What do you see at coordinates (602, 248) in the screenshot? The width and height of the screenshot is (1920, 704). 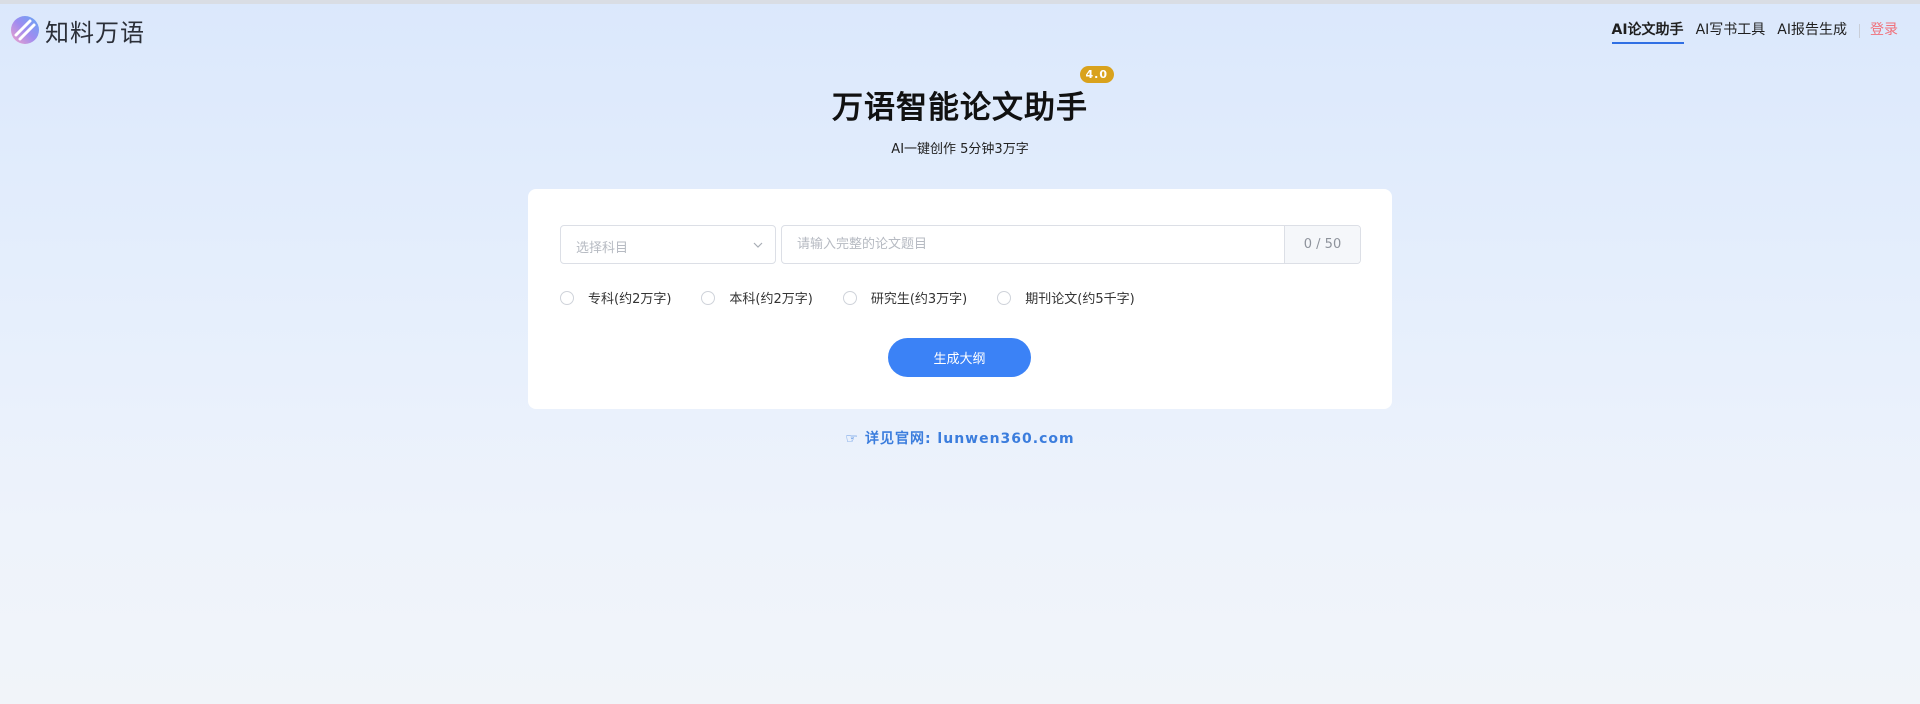 I see `subject-select-placeholder: 选择科目` at bounding box center [602, 248].